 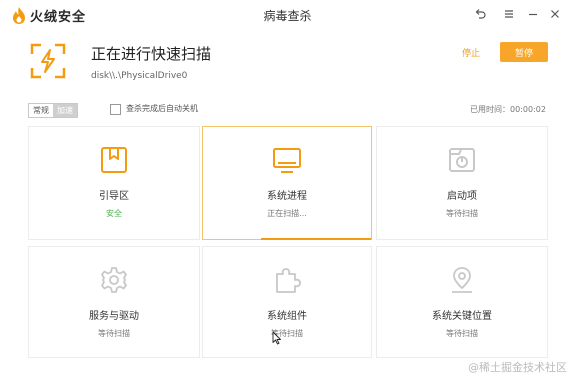 What do you see at coordinates (462, 302) in the screenshot?
I see `card-key-locations: 系统关键位置 等待扫描` at bounding box center [462, 302].